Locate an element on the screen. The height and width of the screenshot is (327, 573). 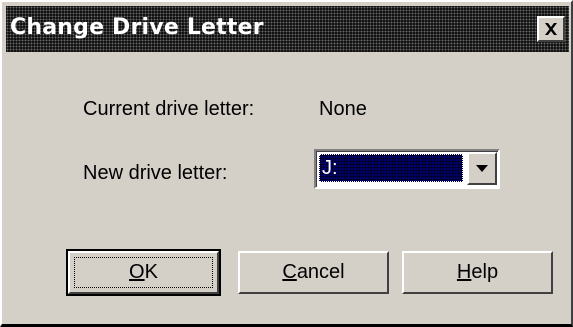
current-drive-letter-value: None is located at coordinates (343, 109).